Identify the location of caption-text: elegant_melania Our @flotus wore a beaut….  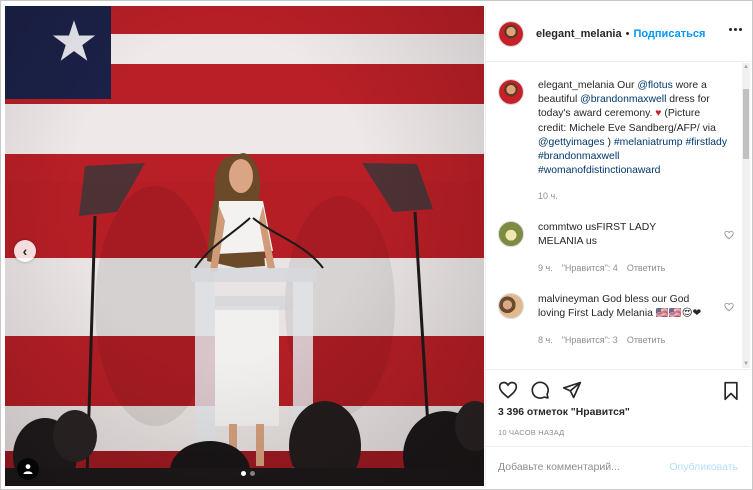
(633, 128).